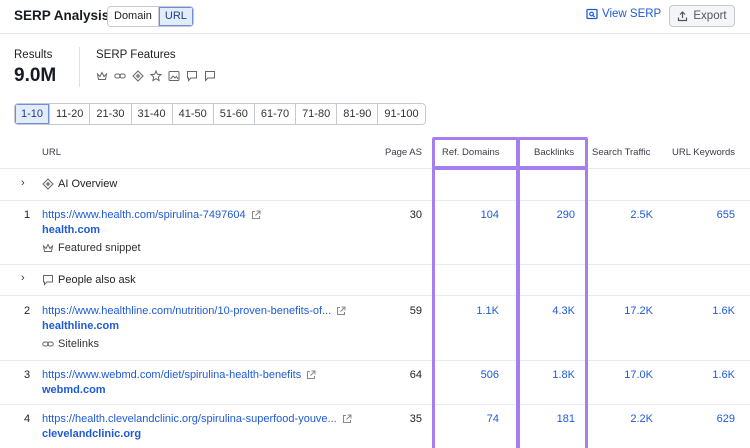 The image size is (750, 448). Describe the element at coordinates (632, 14) in the screenshot. I see `view-serp-label: View SERP` at that location.